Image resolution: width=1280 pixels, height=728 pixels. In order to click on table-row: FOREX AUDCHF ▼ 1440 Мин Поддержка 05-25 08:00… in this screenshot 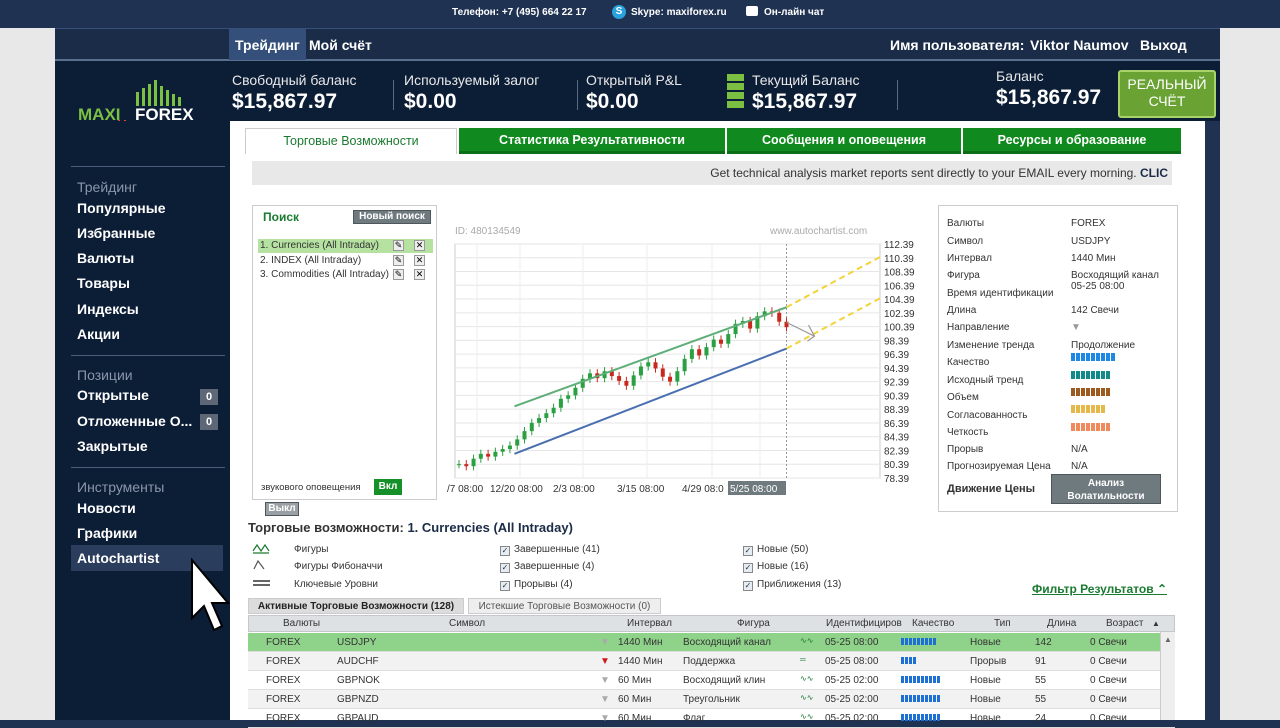, I will do `click(711, 661)`.